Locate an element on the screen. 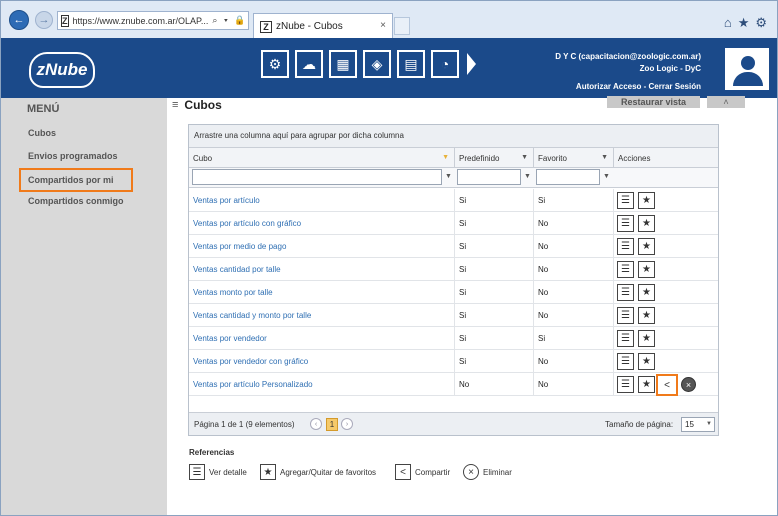  page-size-label: Tamaño de página: is located at coordinates (639, 424).